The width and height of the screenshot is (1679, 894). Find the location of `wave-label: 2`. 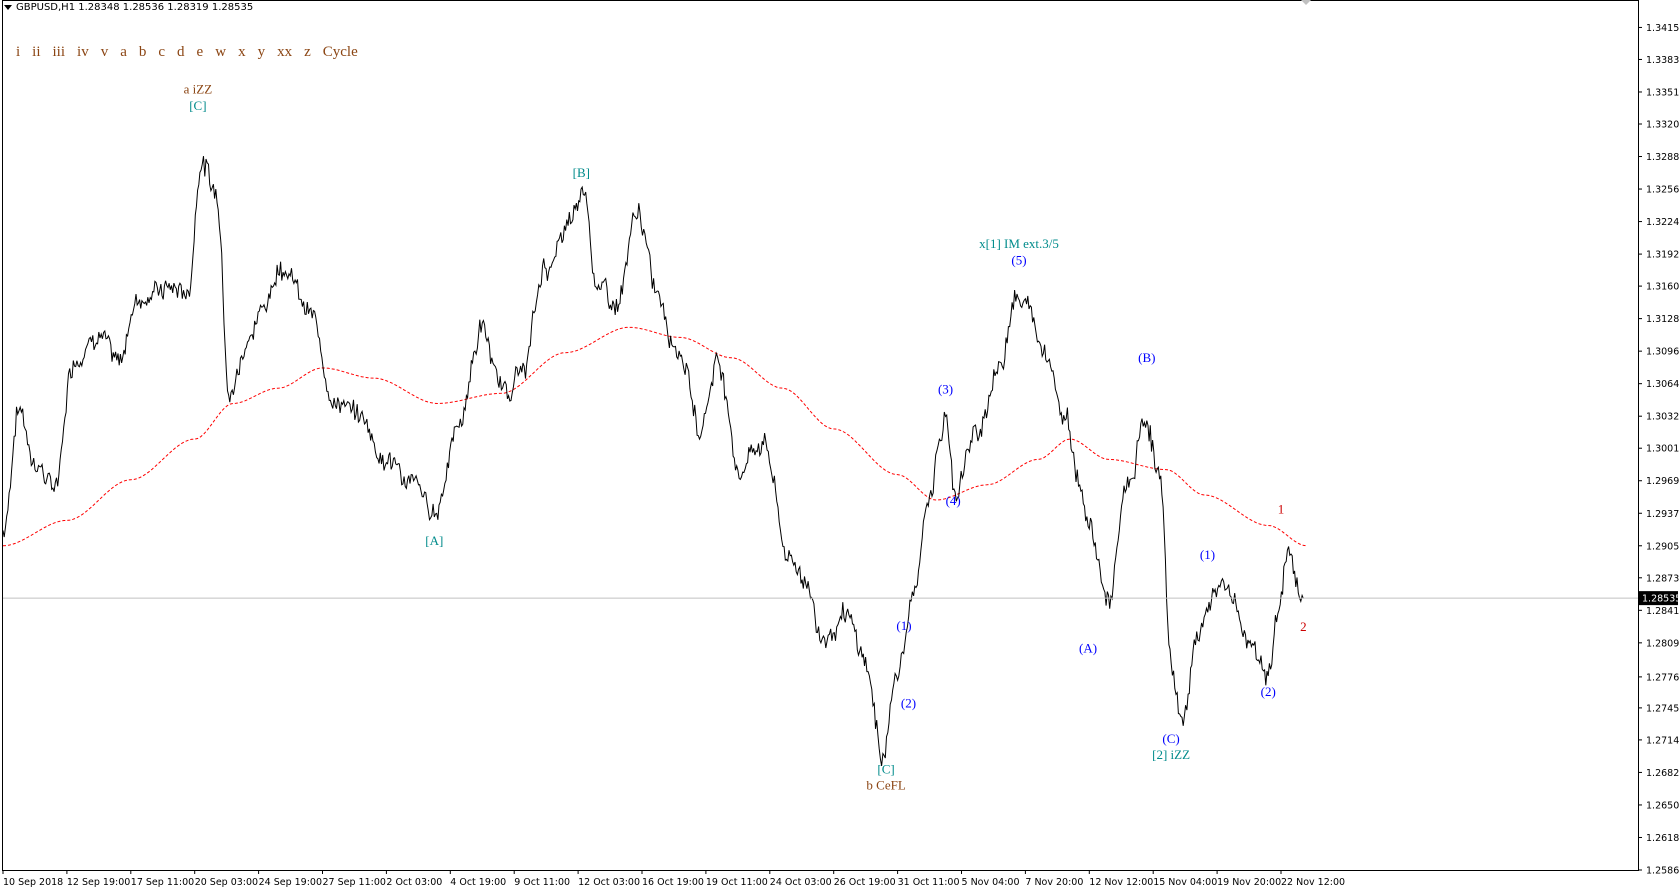

wave-label: 2 is located at coordinates (1303, 626).